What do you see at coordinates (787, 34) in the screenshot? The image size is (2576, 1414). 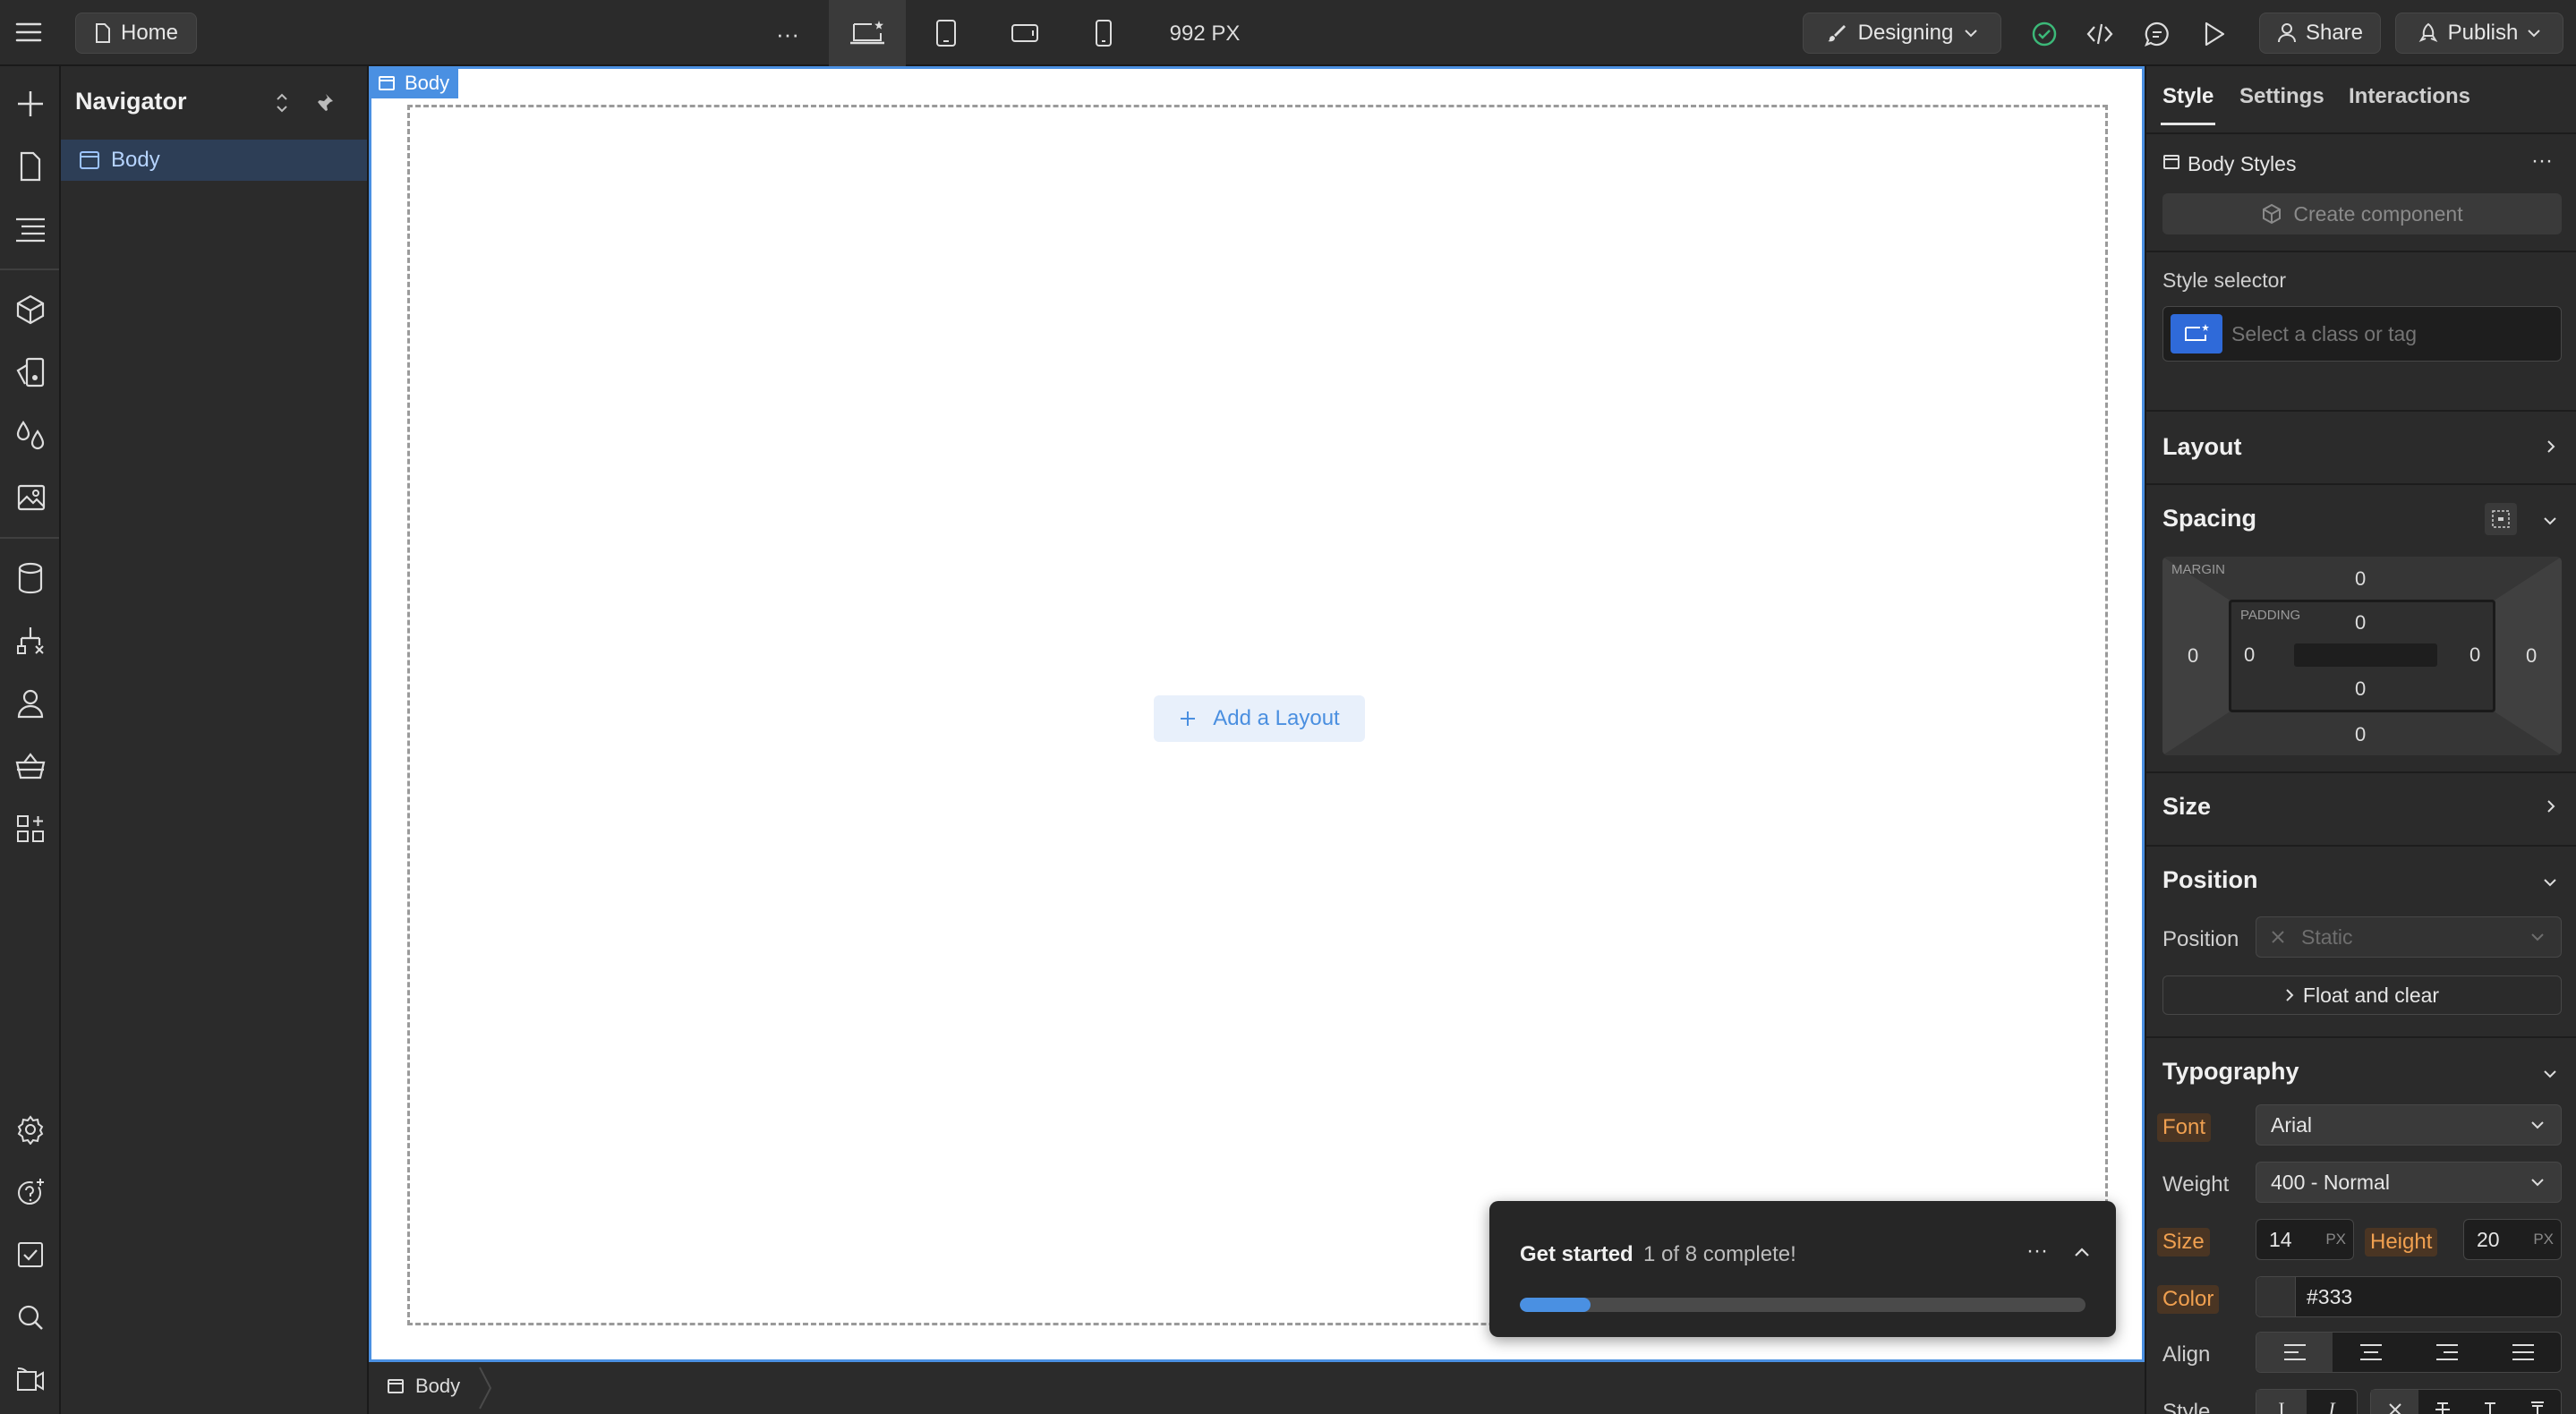 I see `more-options-button: ···` at bounding box center [787, 34].